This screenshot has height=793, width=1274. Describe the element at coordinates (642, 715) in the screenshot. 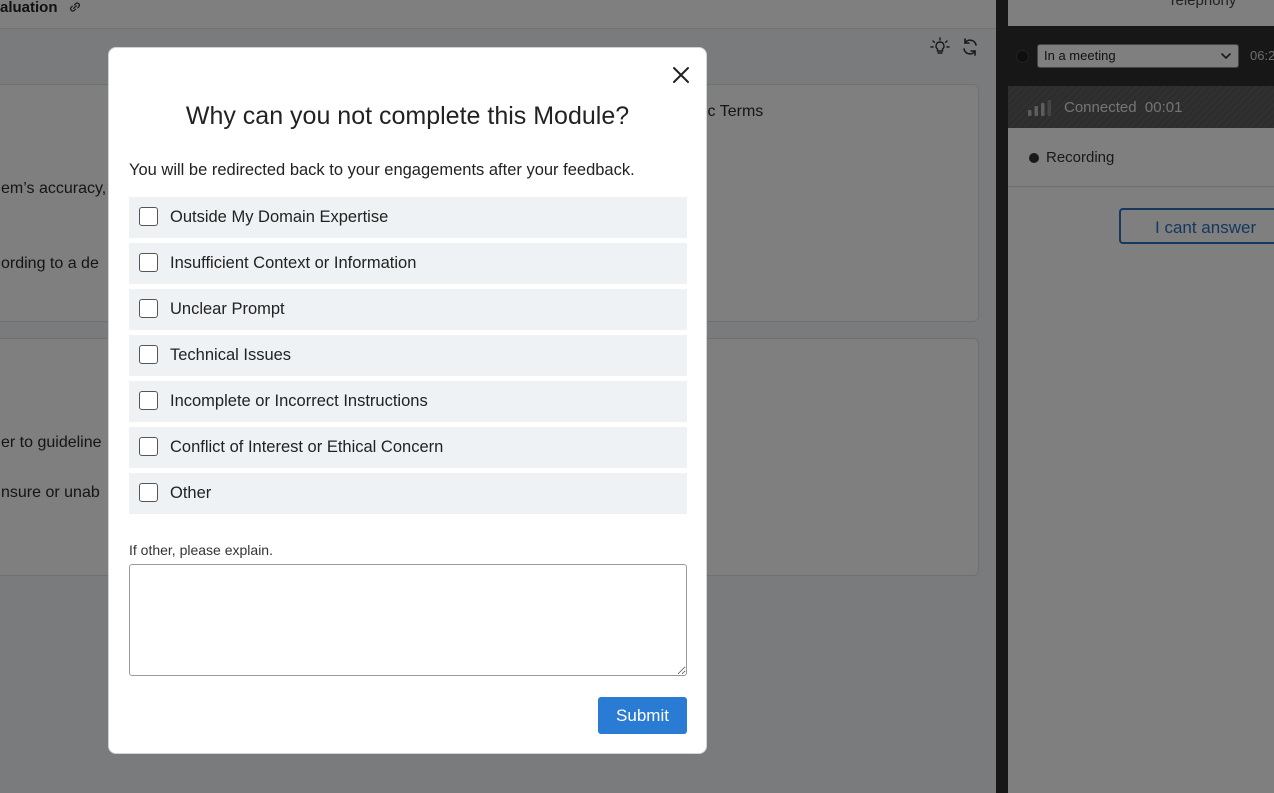

I see `submit-button: Submit` at that location.